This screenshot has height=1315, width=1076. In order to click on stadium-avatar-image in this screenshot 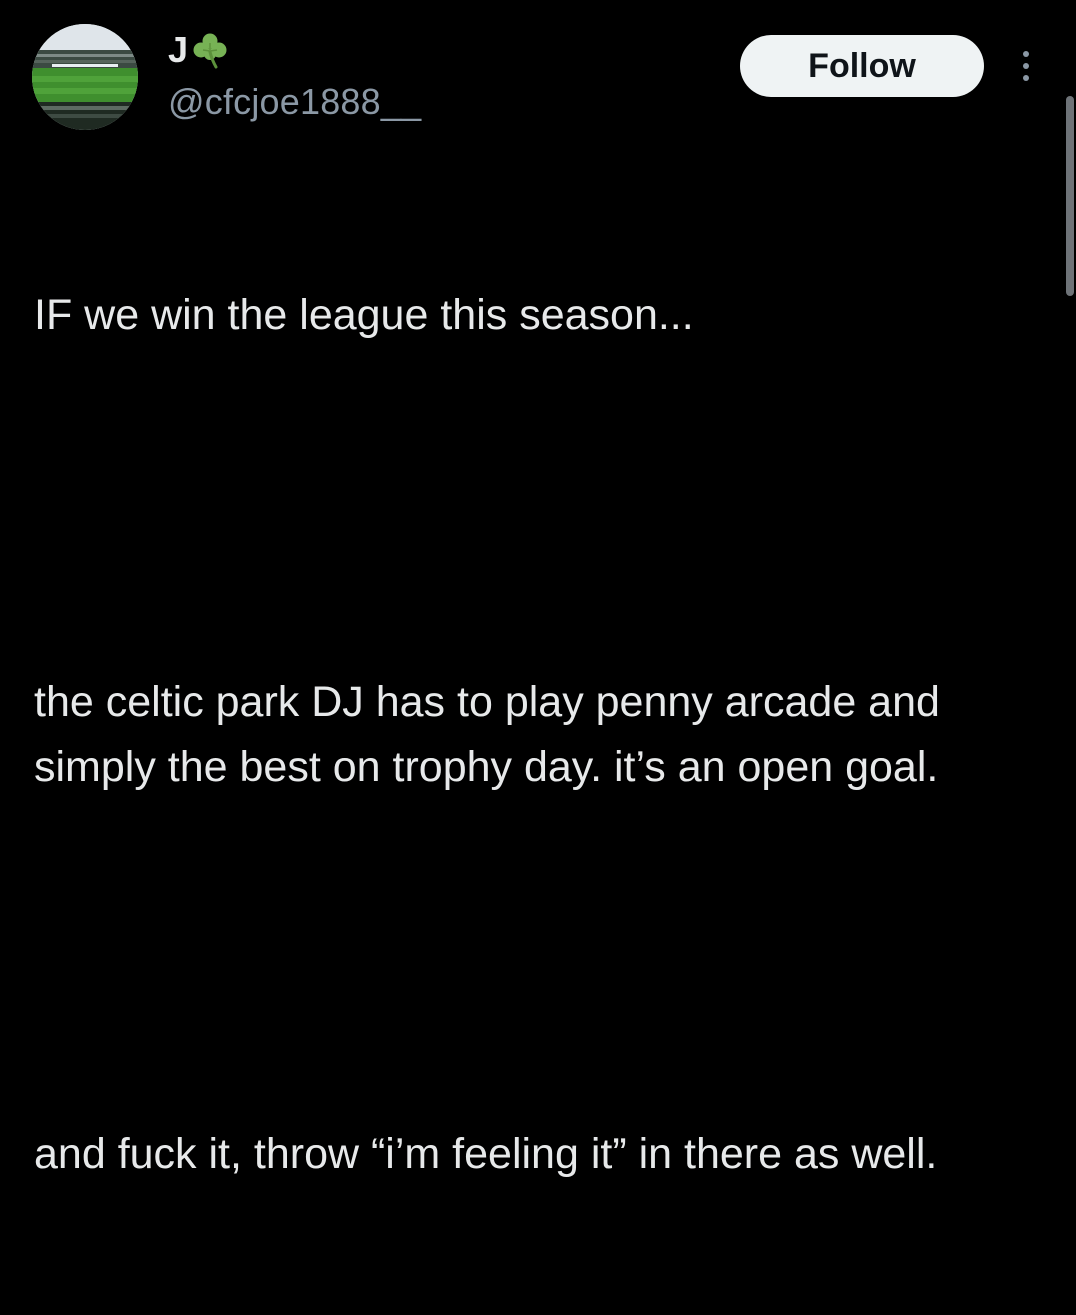, I will do `click(85, 77)`.